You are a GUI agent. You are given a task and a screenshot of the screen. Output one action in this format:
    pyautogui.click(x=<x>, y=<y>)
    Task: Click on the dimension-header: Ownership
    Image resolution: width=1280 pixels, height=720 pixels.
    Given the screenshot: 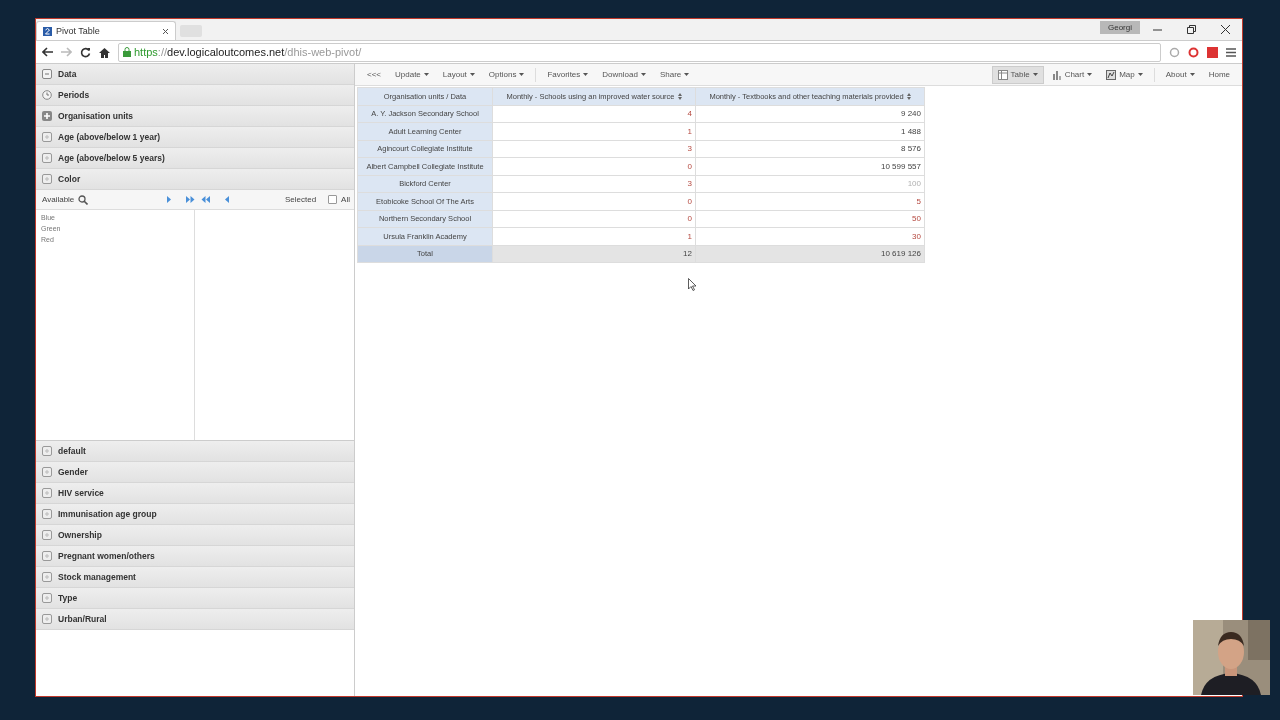 What is the action you would take?
    pyautogui.click(x=195, y=535)
    